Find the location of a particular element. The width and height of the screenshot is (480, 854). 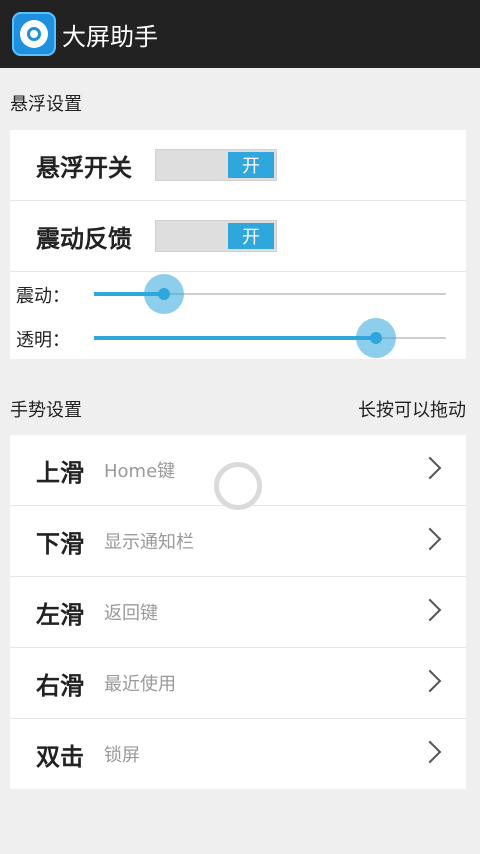

gesture-name: 双击 is located at coordinates (60, 756).